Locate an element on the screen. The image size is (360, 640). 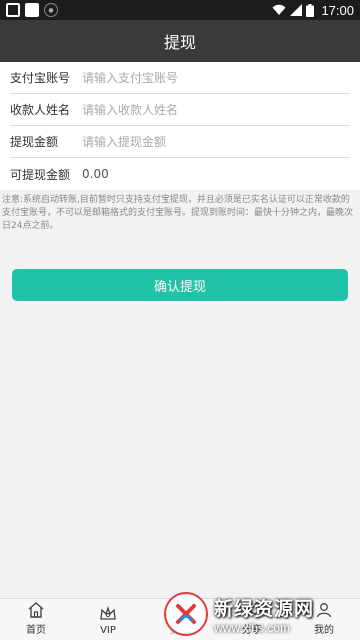
battery-icon is located at coordinates (310, 10).